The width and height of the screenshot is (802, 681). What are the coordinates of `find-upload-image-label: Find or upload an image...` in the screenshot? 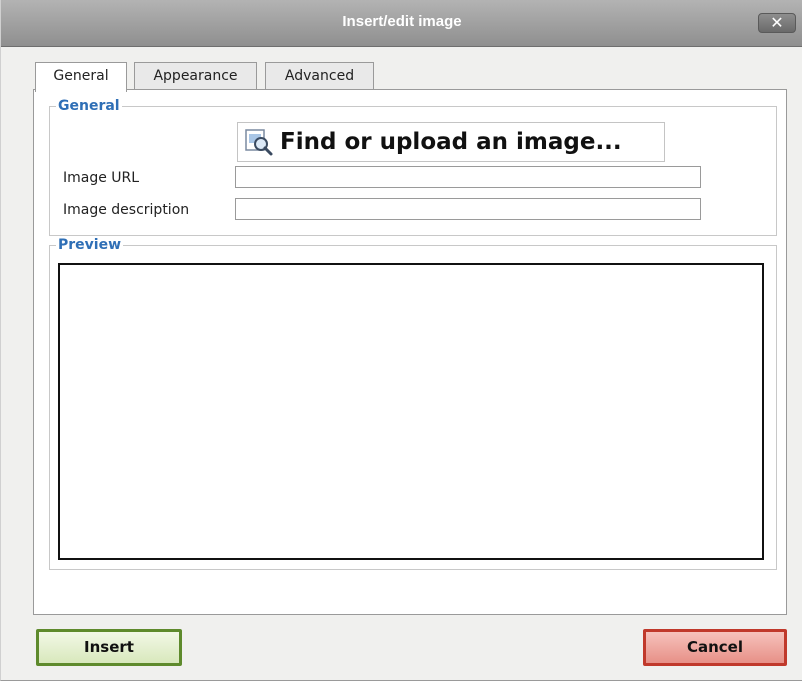 It's located at (451, 142).